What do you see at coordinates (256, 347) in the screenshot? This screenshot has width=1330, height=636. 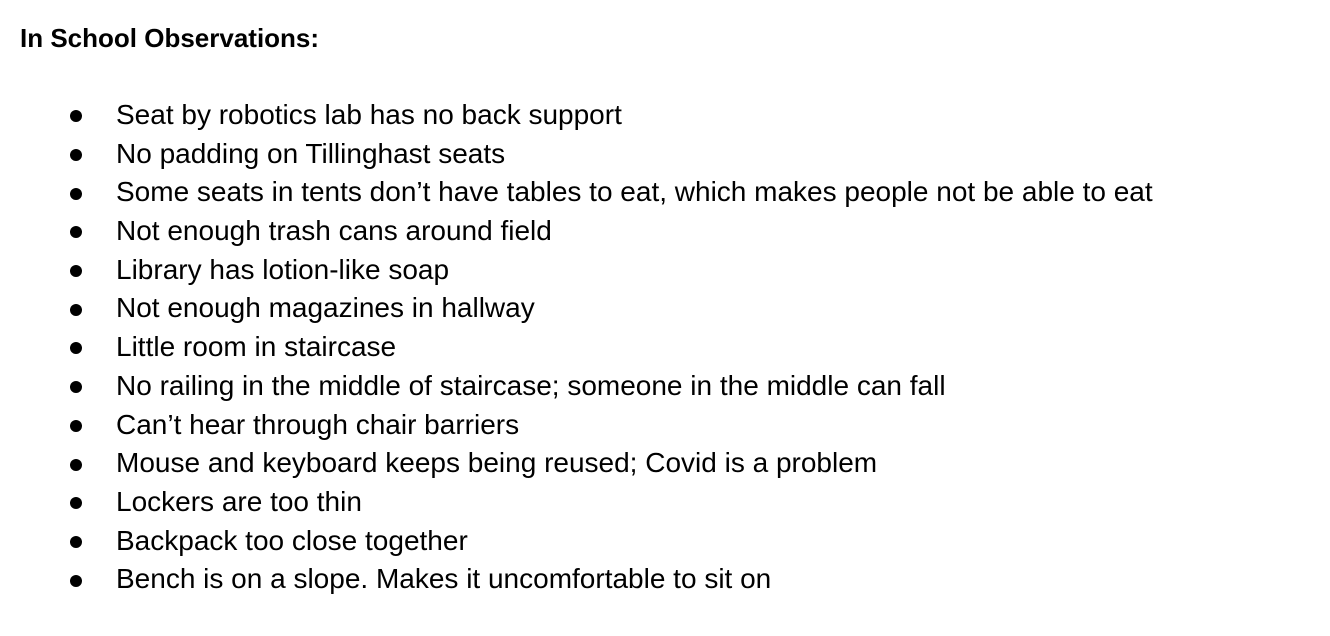 I see `list-item-text: Little room in staircase` at bounding box center [256, 347].